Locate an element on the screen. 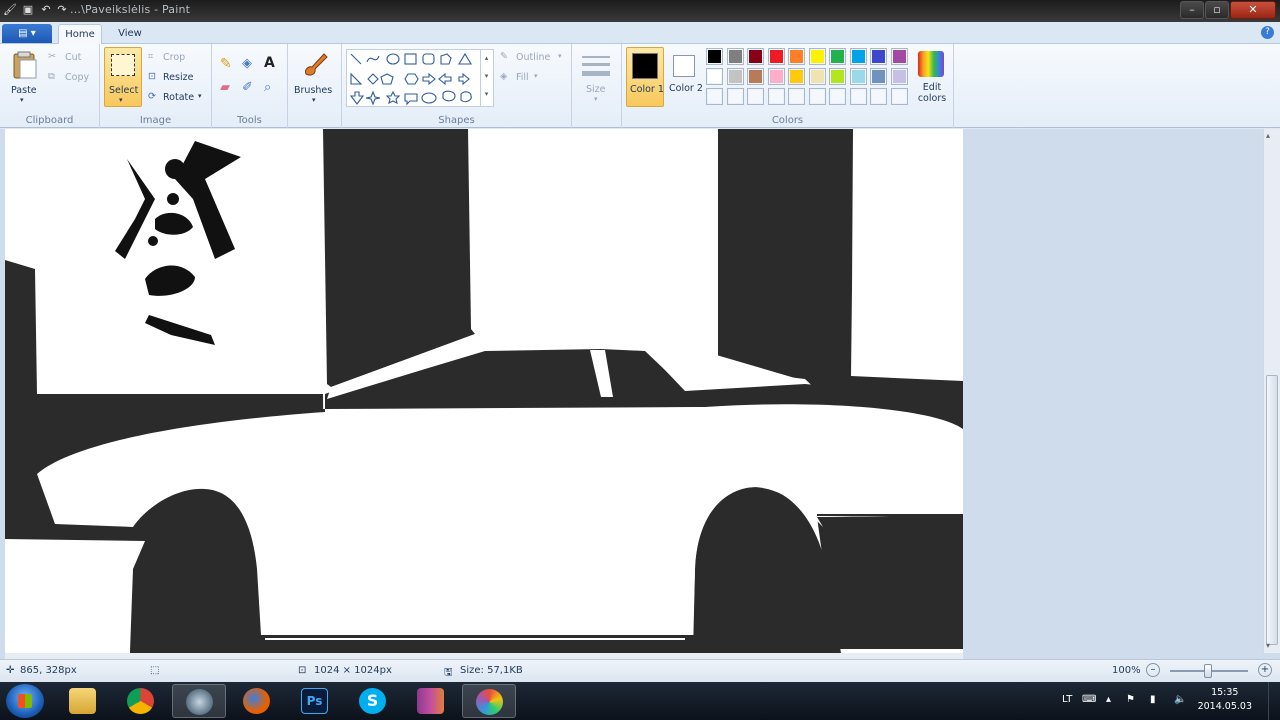 The image size is (1280, 720). brushes-button: Brushes ▾ is located at coordinates (315, 78).